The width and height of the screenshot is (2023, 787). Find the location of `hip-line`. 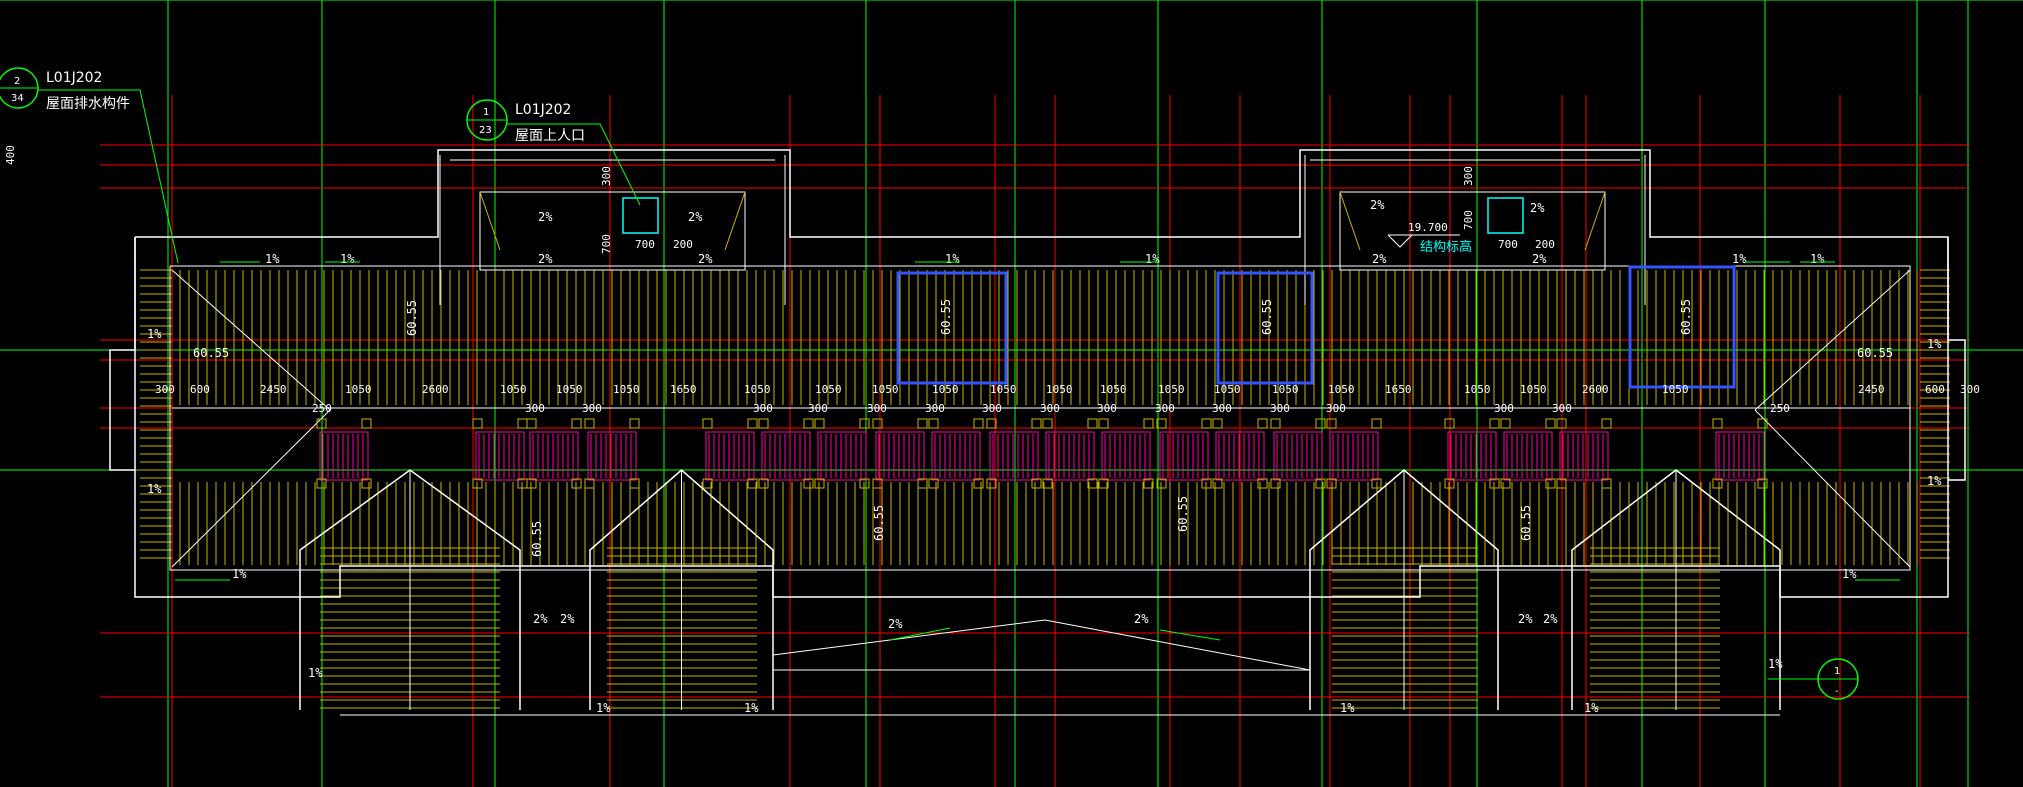

hip-line is located at coordinates (1832, 488).